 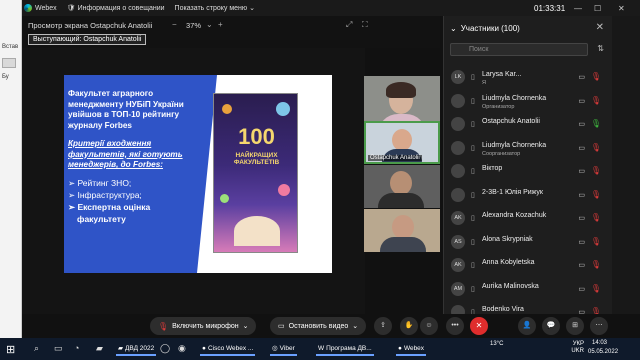 What do you see at coordinates (458, 288) in the screenshot?
I see `avatar: AM` at bounding box center [458, 288].